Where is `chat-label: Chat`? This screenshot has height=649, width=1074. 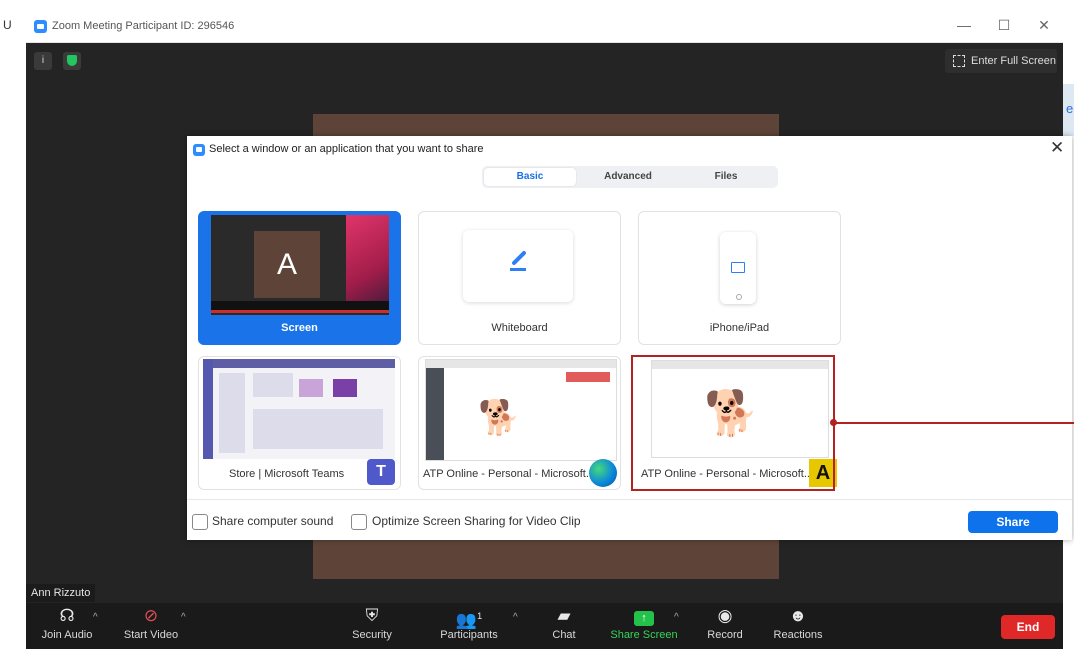
chat-label: Chat is located at coordinates (564, 635).